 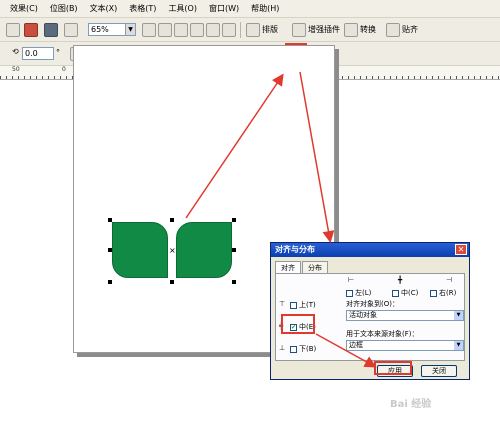 What do you see at coordinates (182, 8) in the screenshot?
I see `menu-tools: 工具(O)` at bounding box center [182, 8].